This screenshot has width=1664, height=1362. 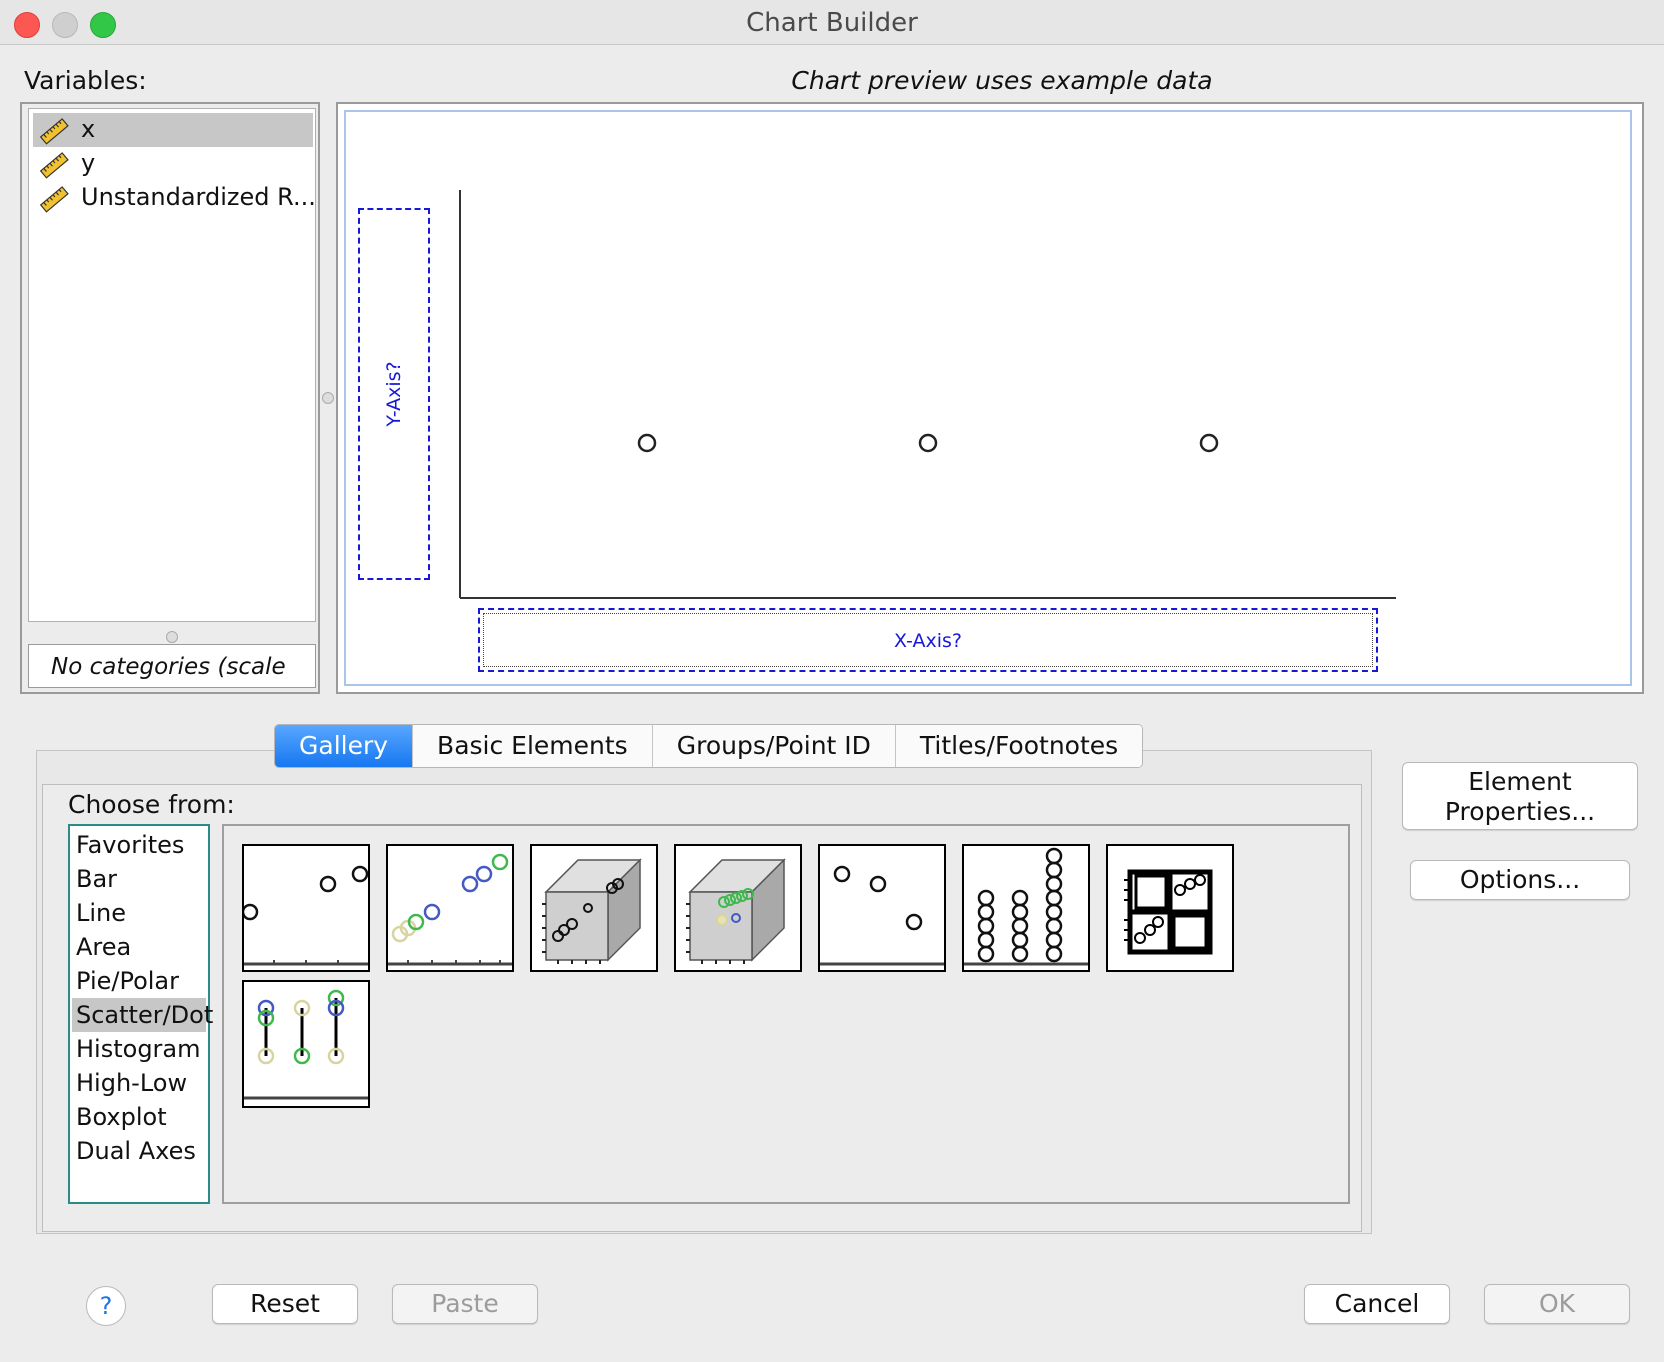 I want to click on chart-type-dual-axes: Dual Axes, so click(x=139, y=1151).